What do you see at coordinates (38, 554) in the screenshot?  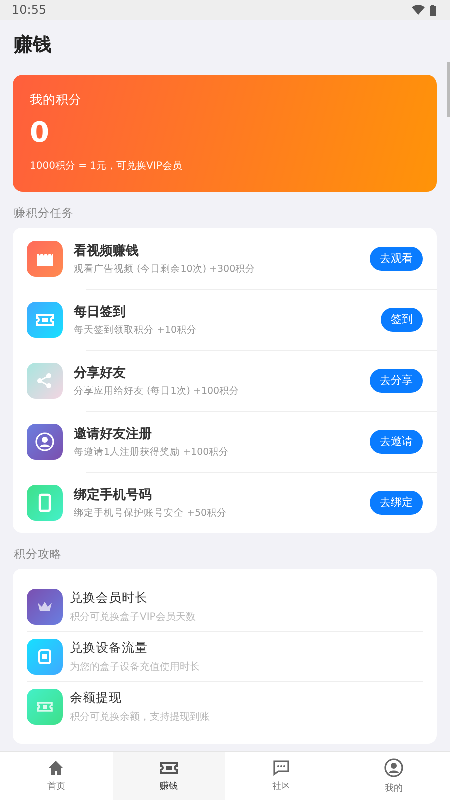 I see `section-heading: 积分攻略` at bounding box center [38, 554].